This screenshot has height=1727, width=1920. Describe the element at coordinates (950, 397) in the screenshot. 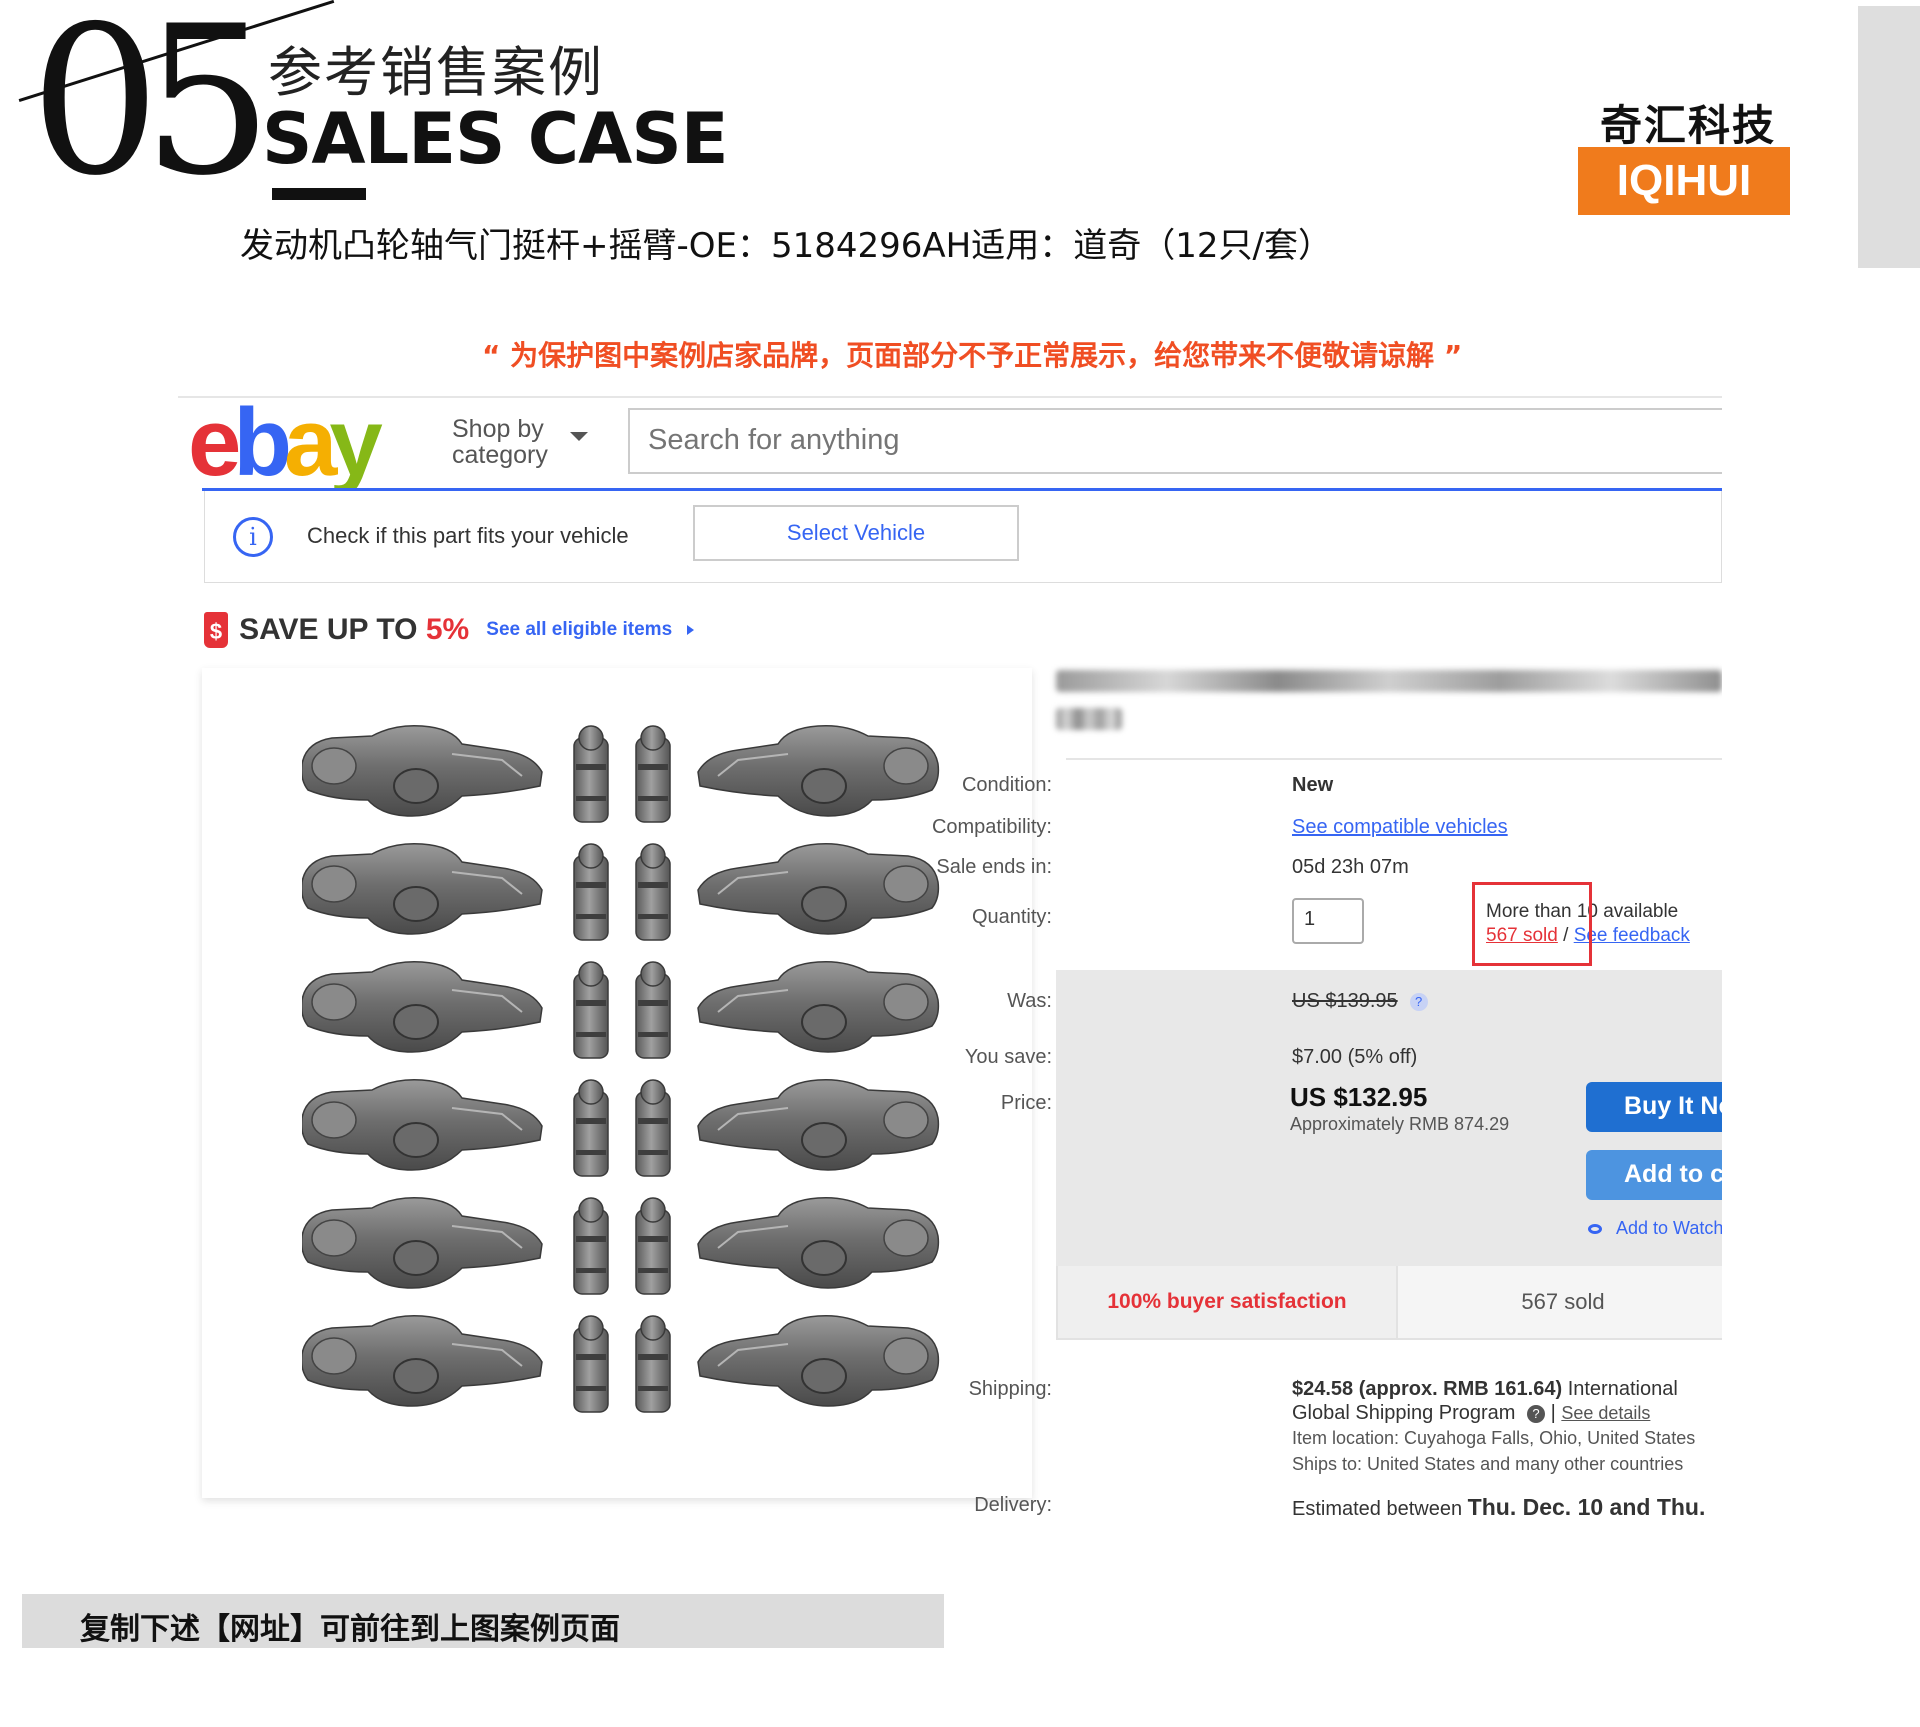

I see `top-border` at that location.